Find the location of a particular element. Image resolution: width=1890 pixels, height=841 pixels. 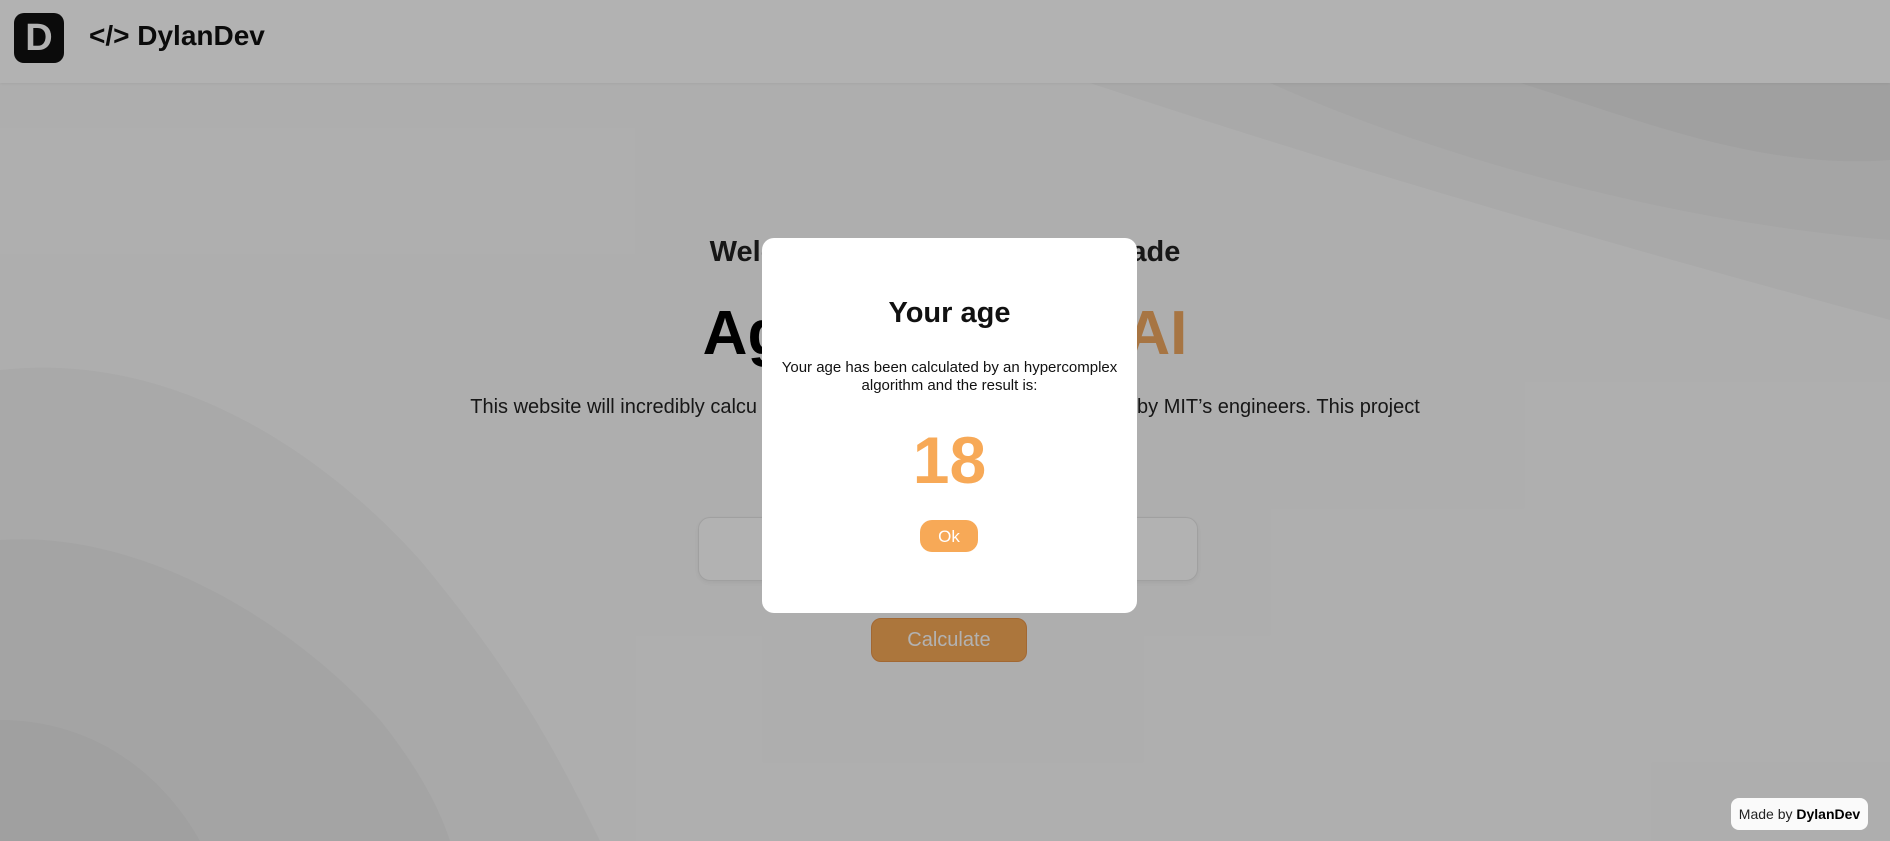

ok-button: Ok is located at coordinates (949, 536).